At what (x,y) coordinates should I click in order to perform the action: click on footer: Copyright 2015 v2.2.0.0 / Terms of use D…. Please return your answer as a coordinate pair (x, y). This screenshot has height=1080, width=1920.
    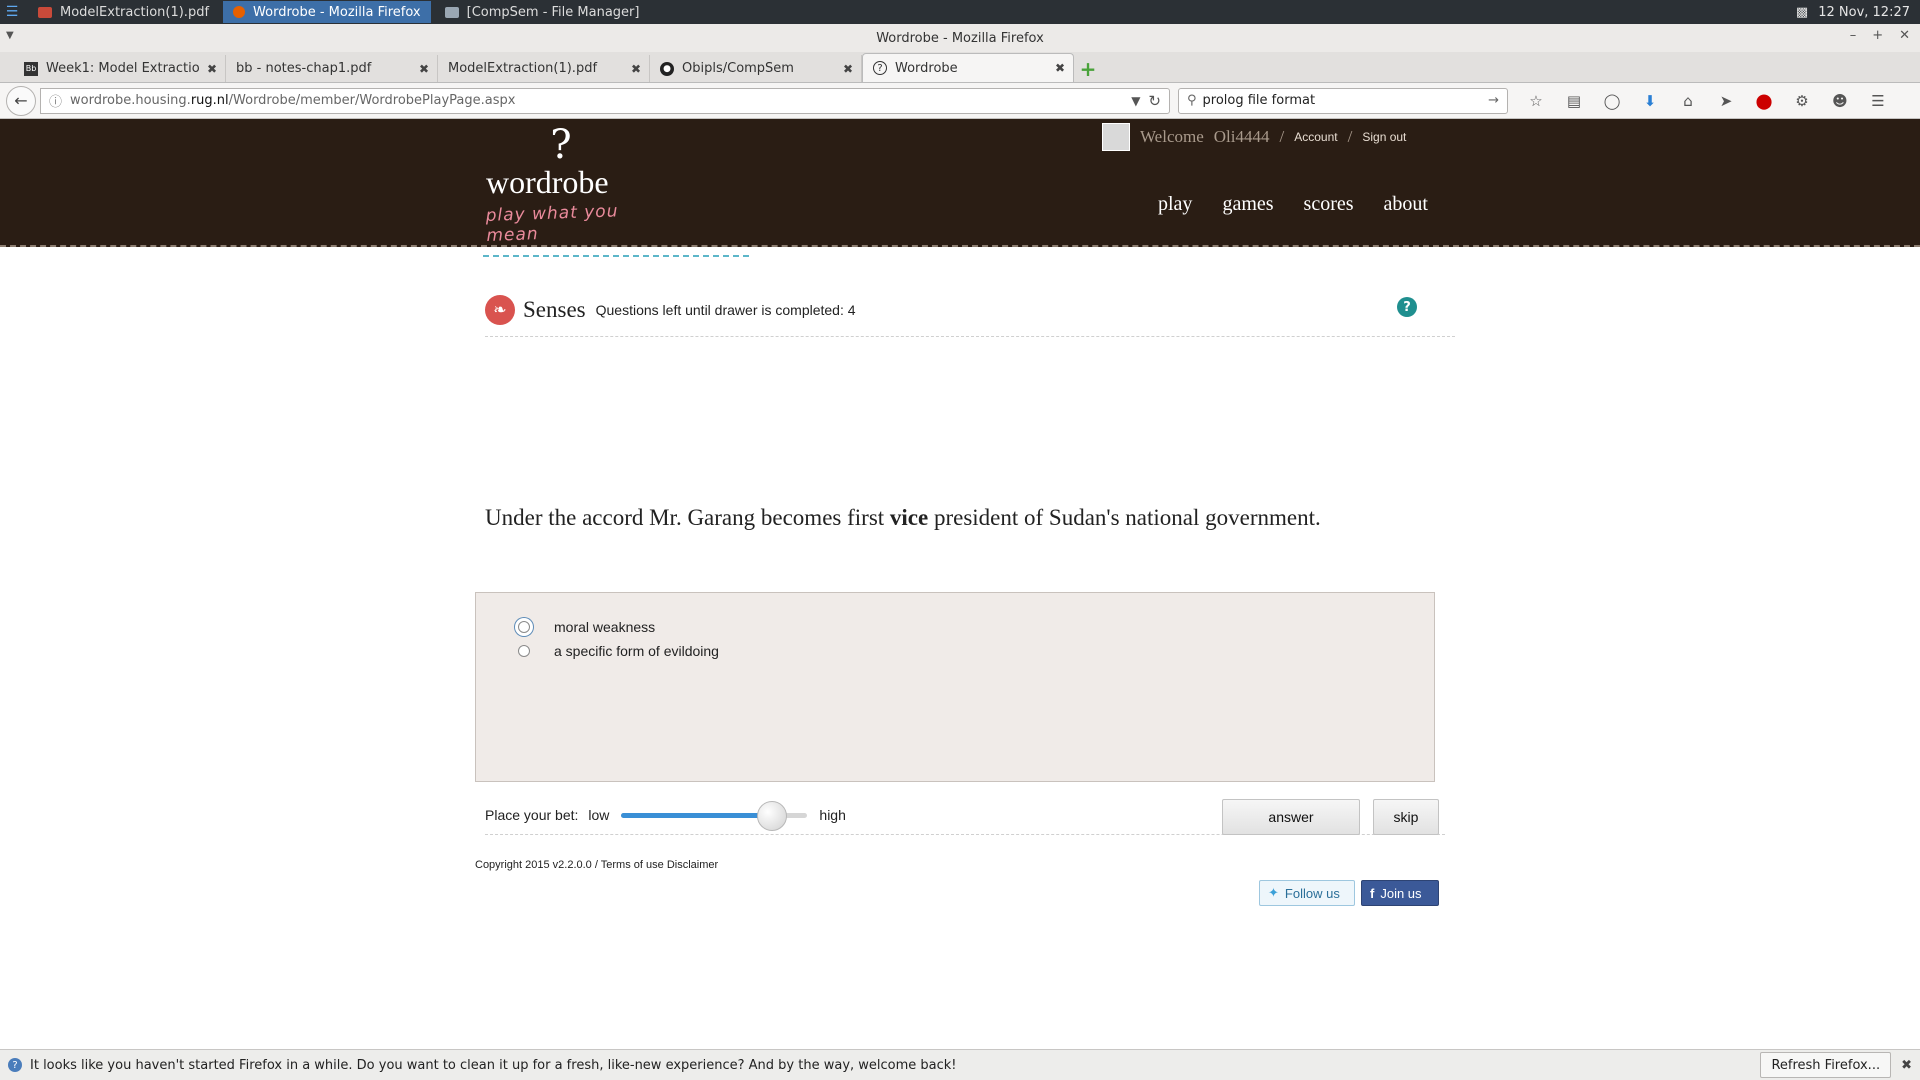
    Looking at the image, I should click on (596, 865).